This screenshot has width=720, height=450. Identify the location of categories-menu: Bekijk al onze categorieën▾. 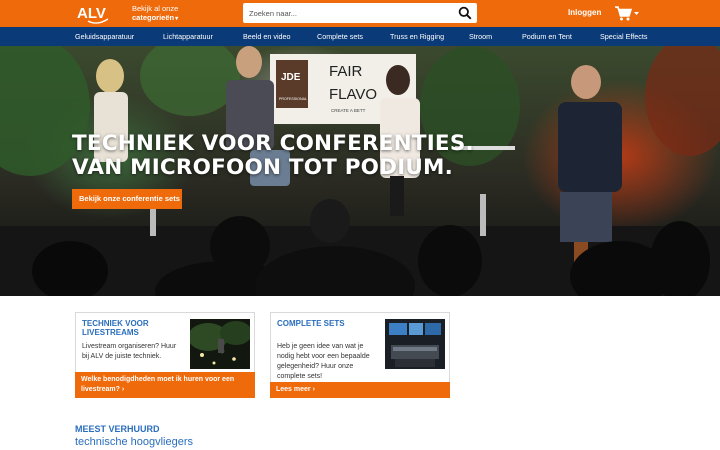
(155, 14).